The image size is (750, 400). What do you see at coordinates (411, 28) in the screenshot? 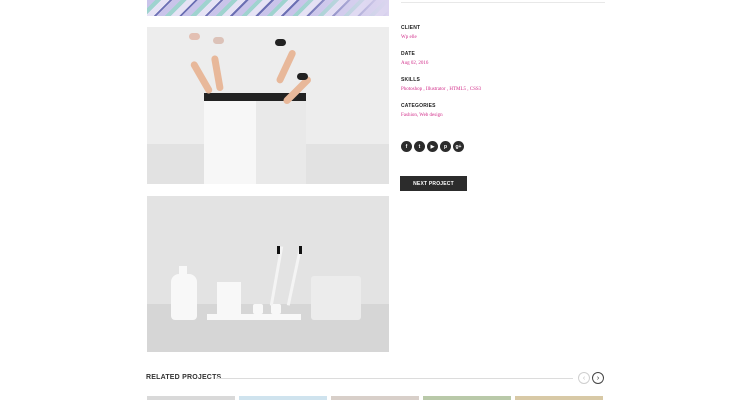
I see `client-label: CLIENT` at bounding box center [411, 28].